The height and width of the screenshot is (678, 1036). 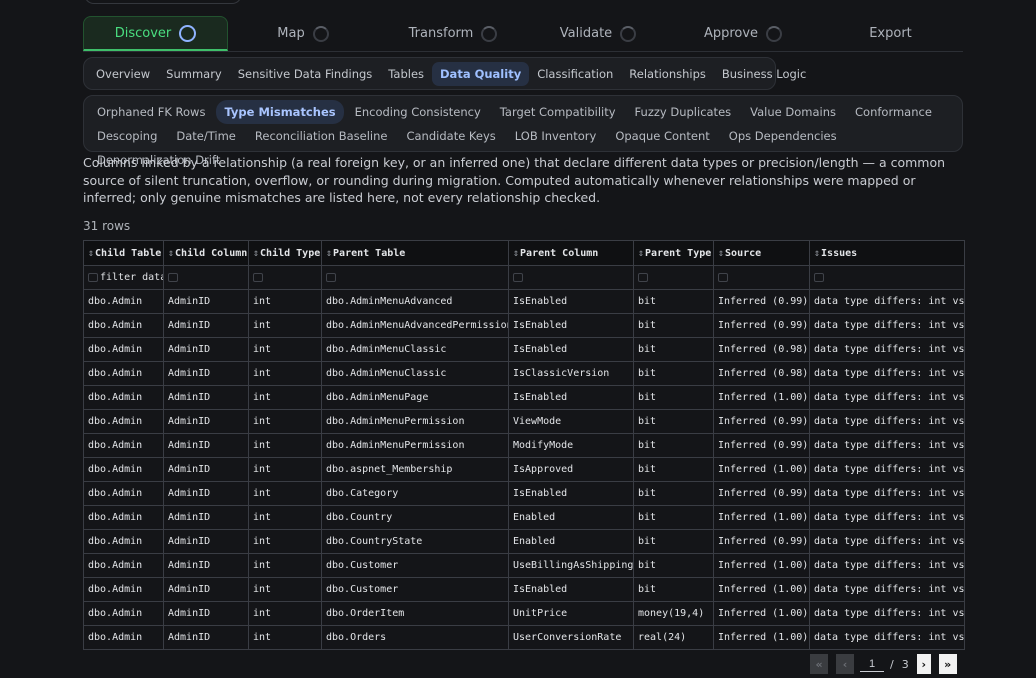 I want to click on column-header-label: Child Type, so click(x=290, y=253).